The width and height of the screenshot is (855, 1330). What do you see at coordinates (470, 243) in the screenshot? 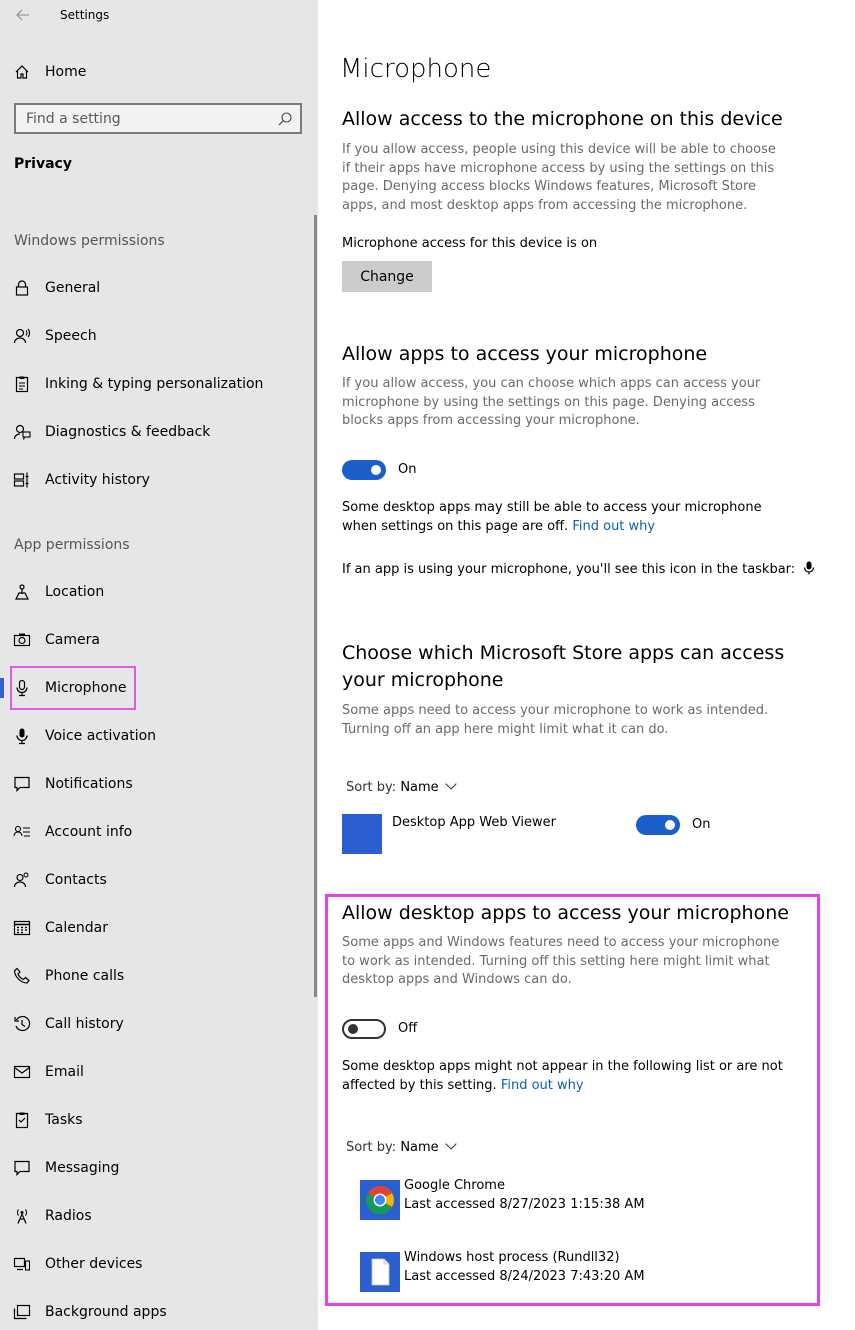
I see `device-access-status: Microphone access for this device is on` at bounding box center [470, 243].